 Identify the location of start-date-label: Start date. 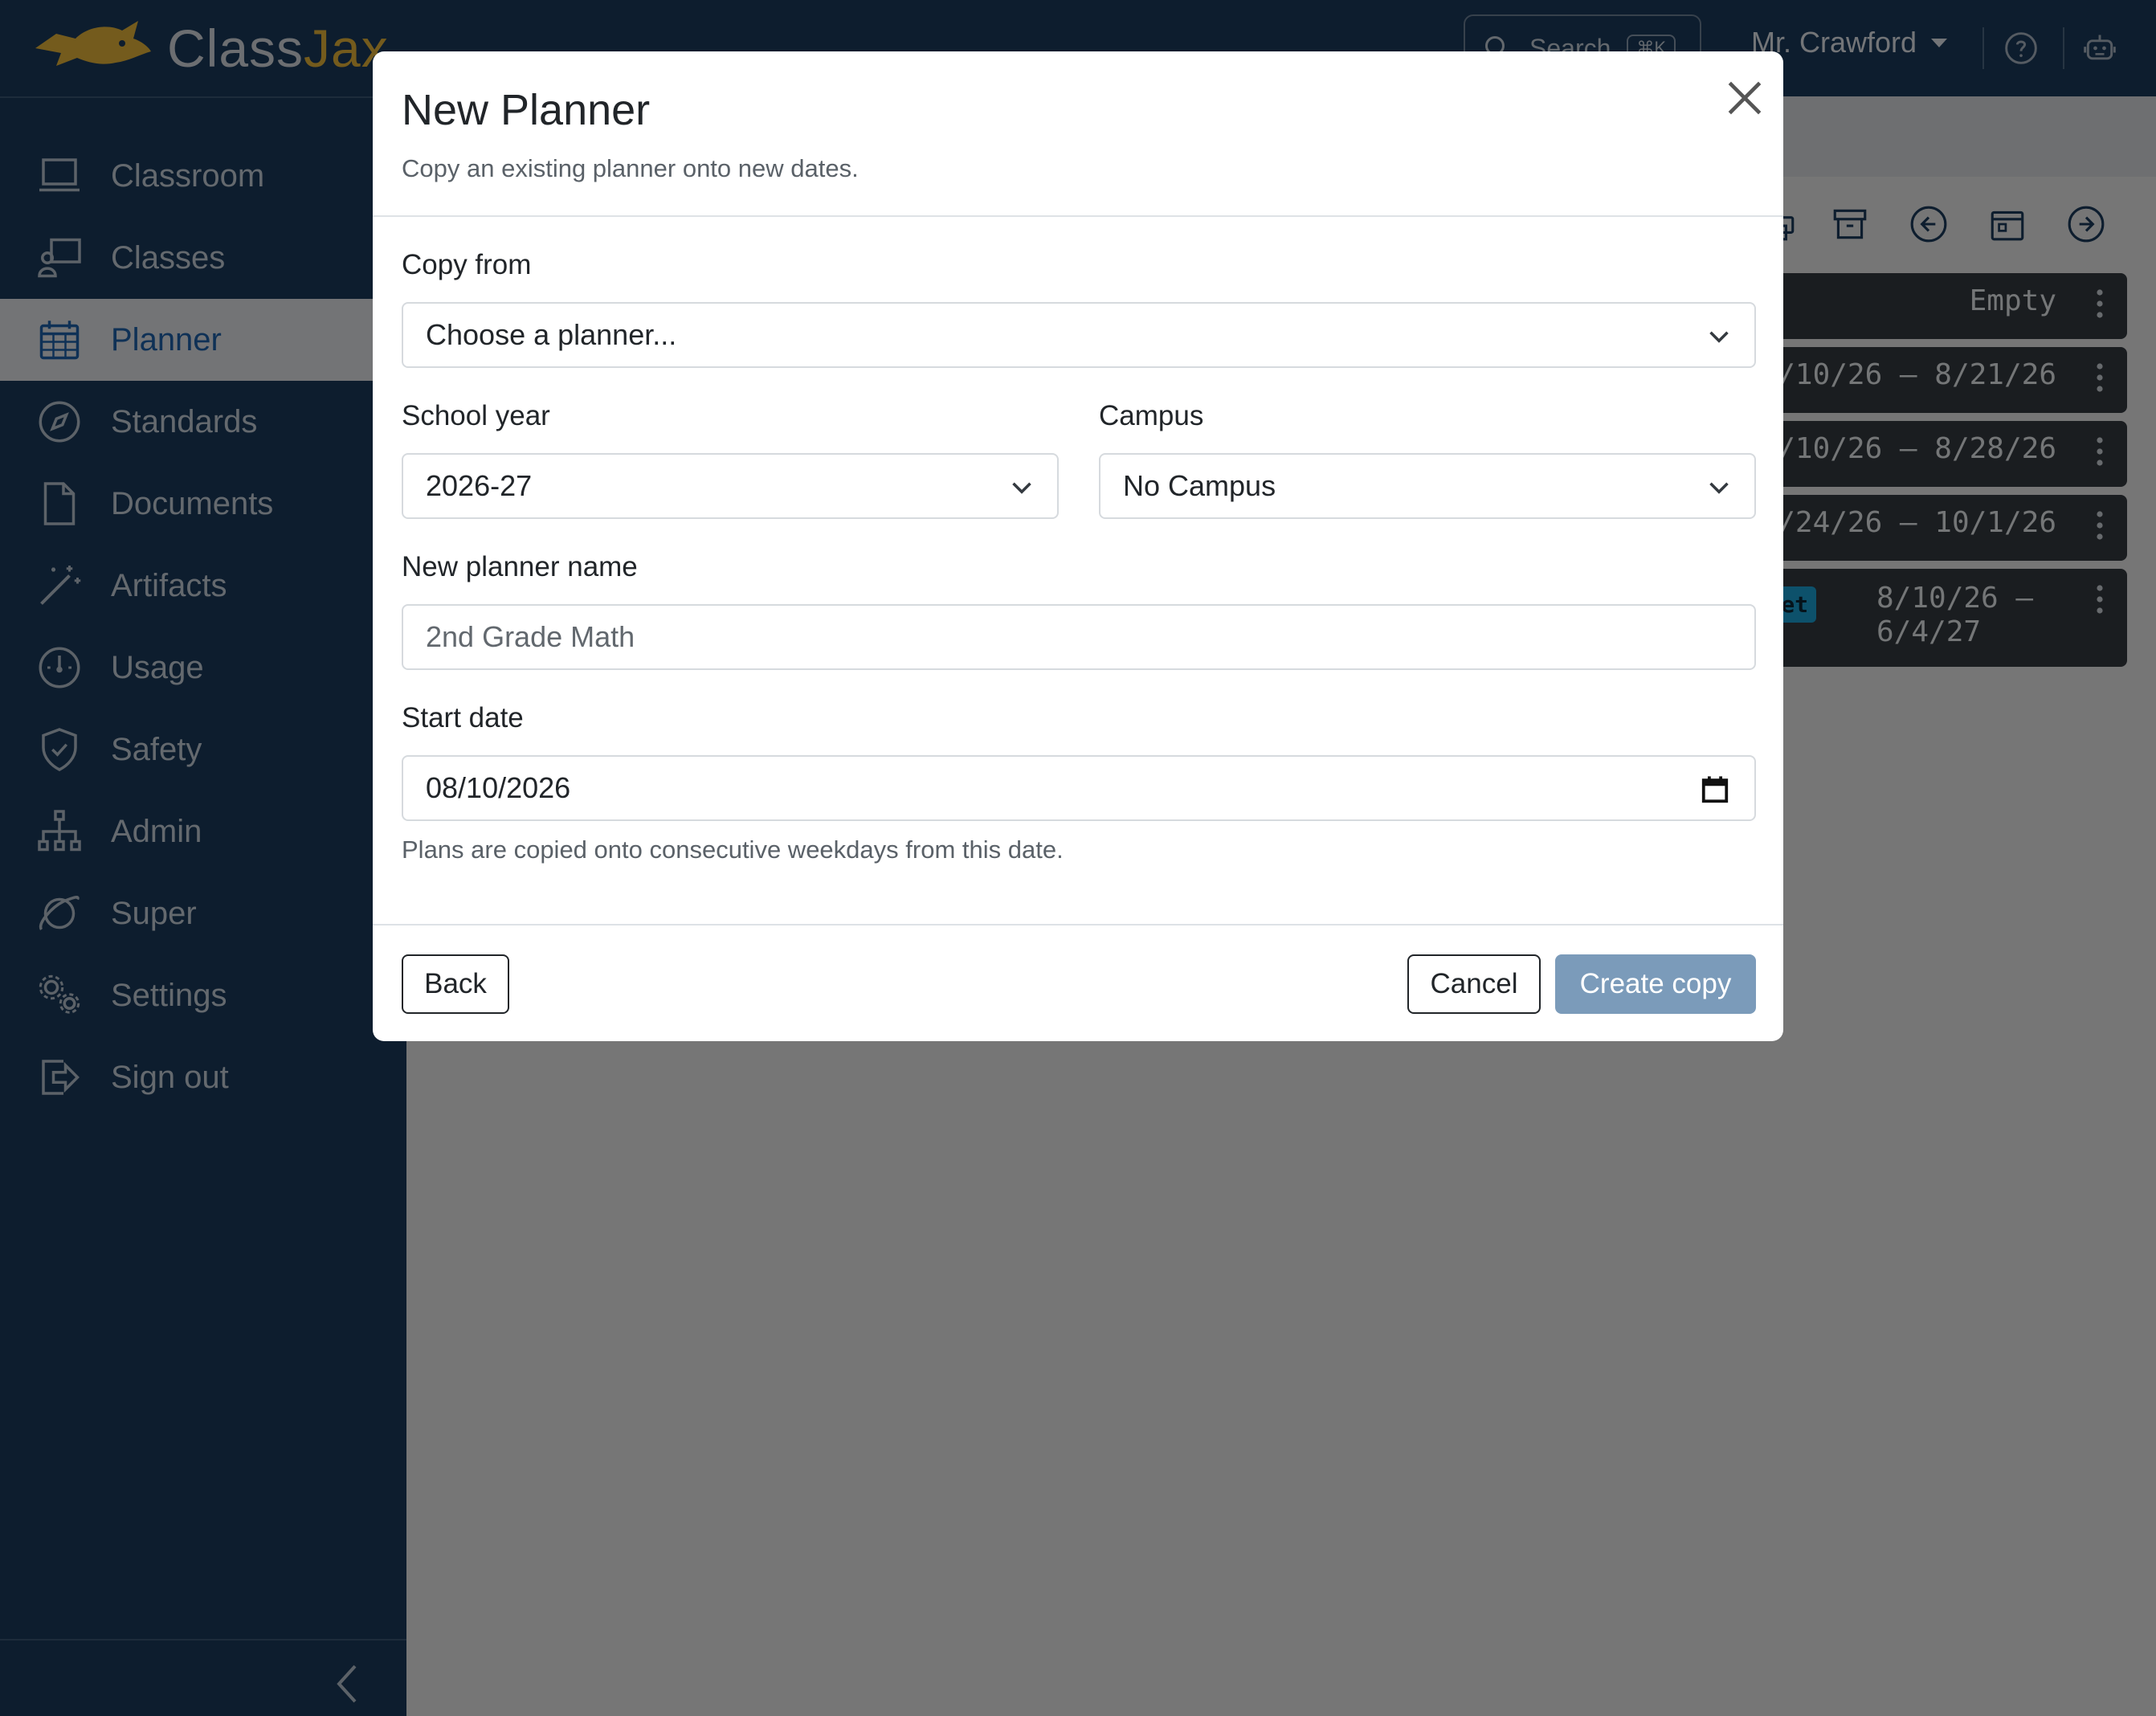
(463, 717).